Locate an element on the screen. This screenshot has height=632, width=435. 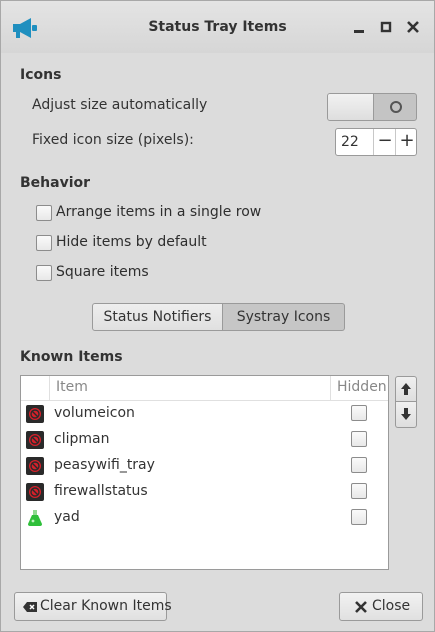
list-header: Item Hidden is located at coordinates (204, 388).